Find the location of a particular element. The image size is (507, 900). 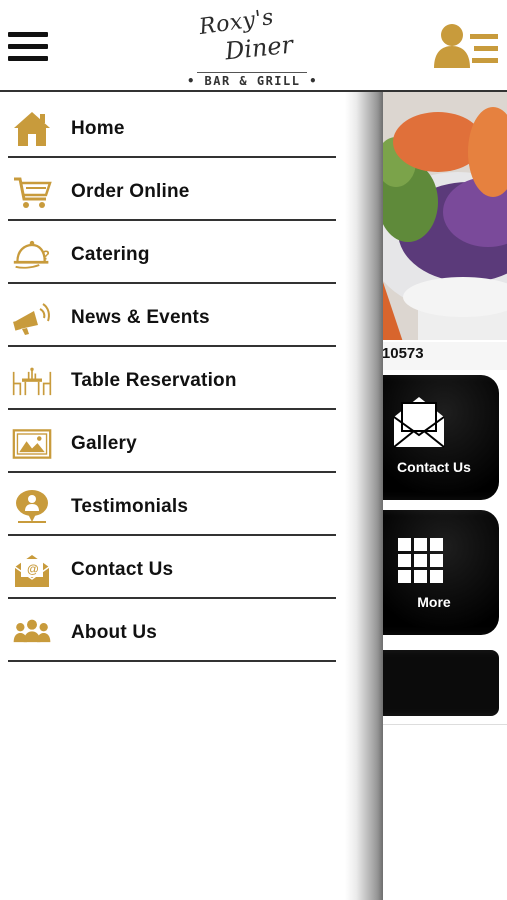

menu-label-about-us: About Us is located at coordinates (114, 632).